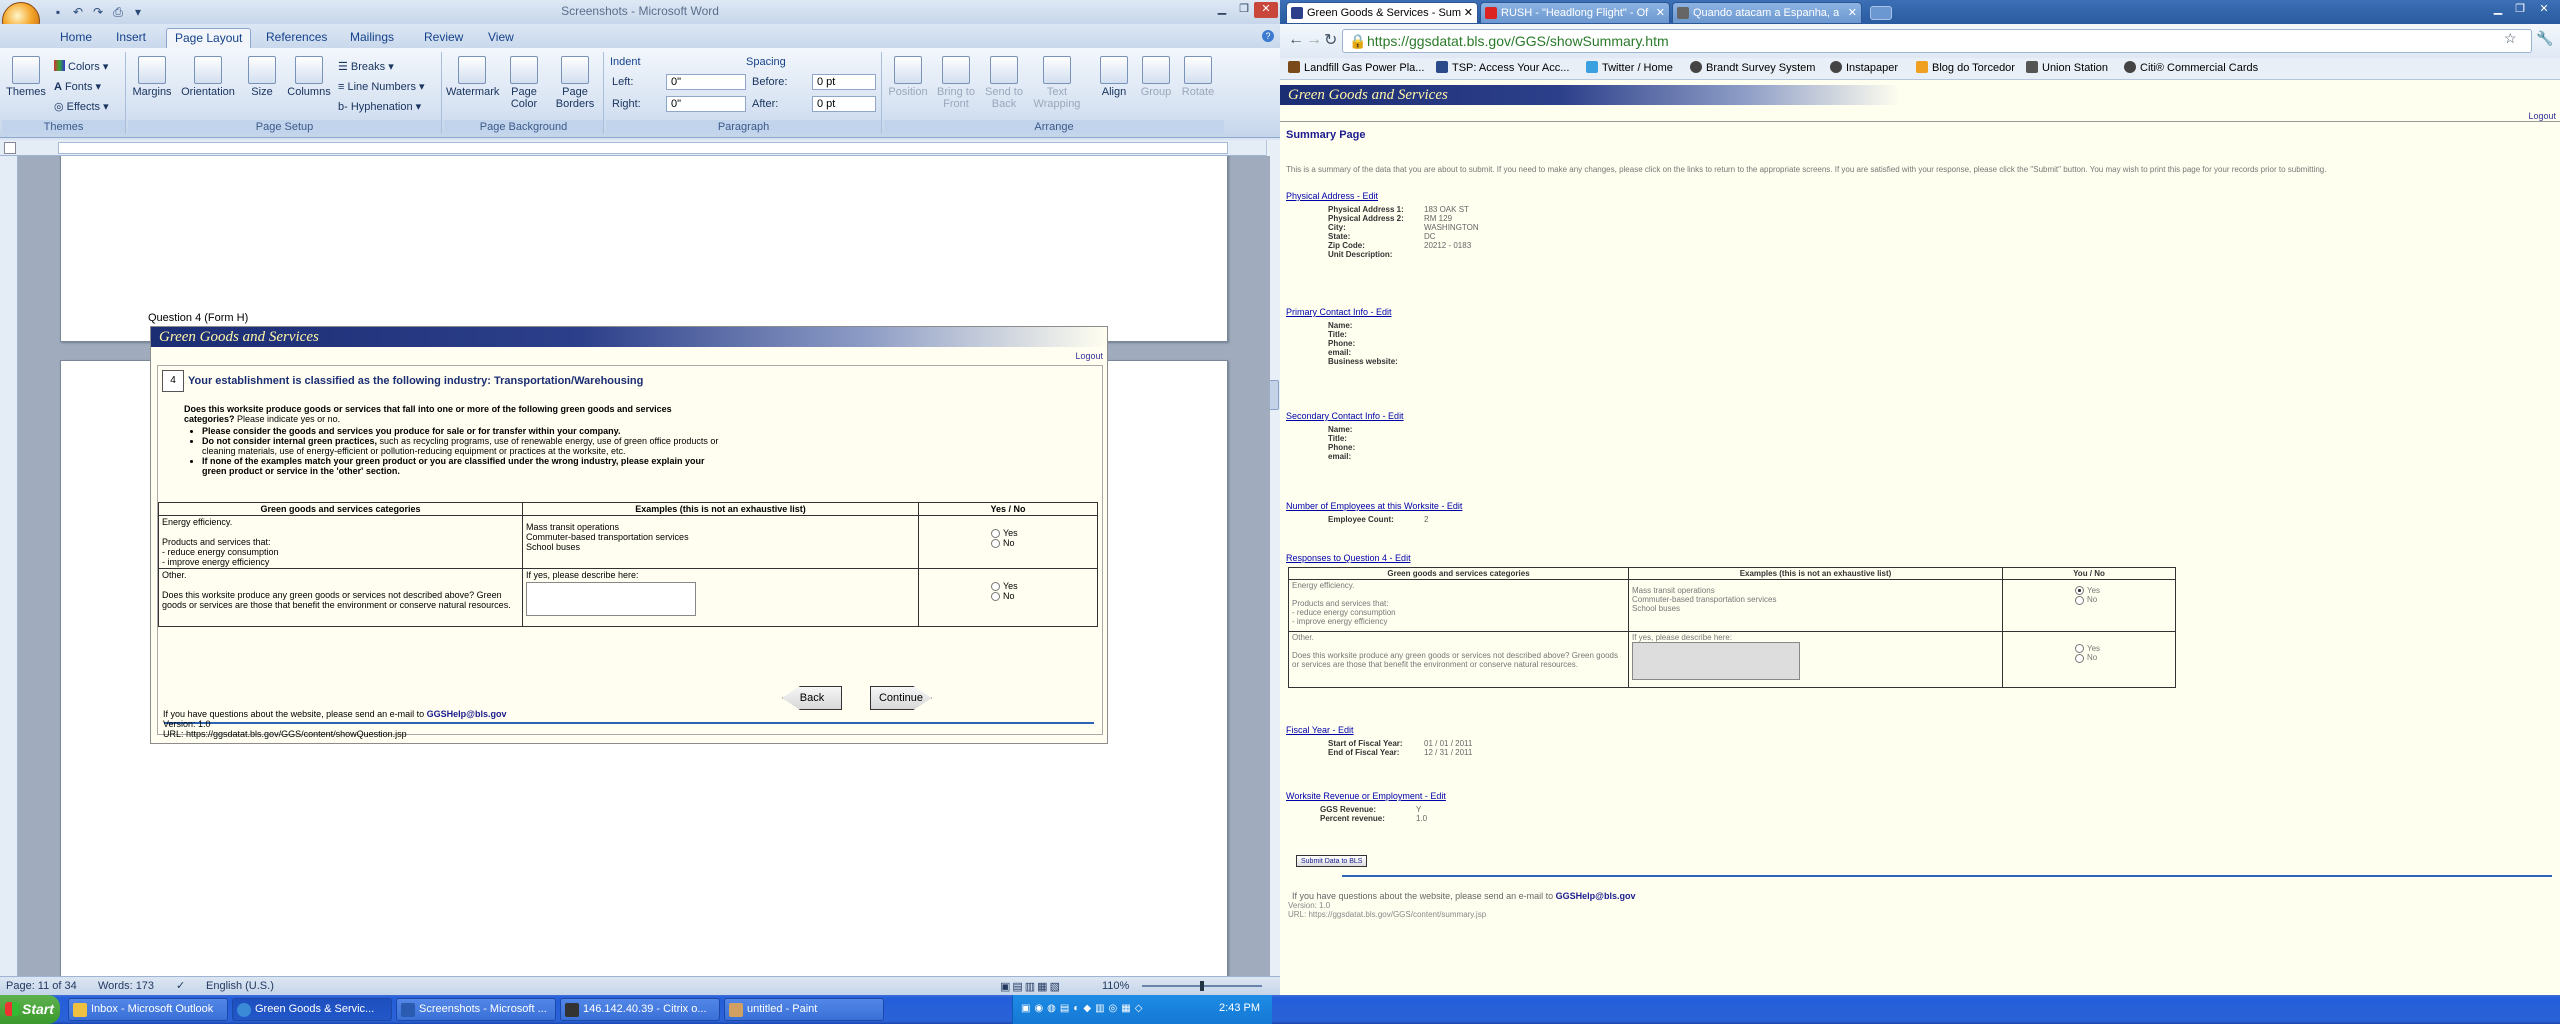  Describe the element at coordinates (2510, 38) in the screenshot. I see `star-icon: ☆` at that location.